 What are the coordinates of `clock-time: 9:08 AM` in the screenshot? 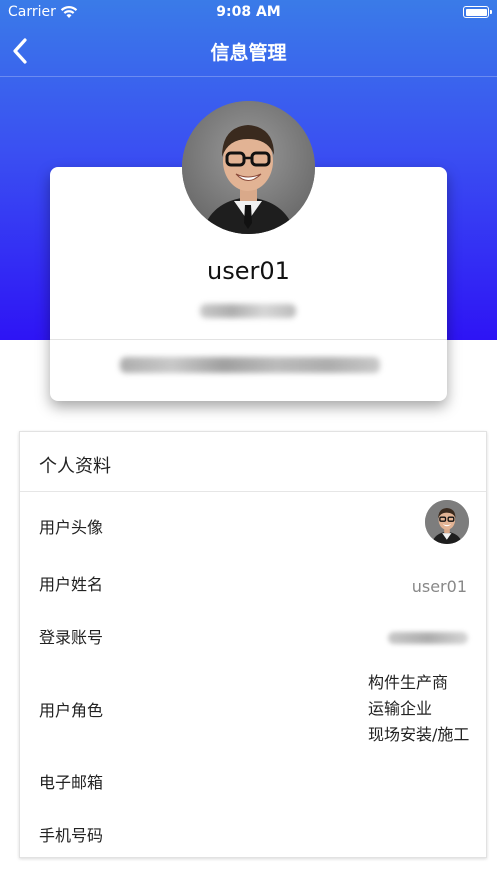 It's located at (248, 12).